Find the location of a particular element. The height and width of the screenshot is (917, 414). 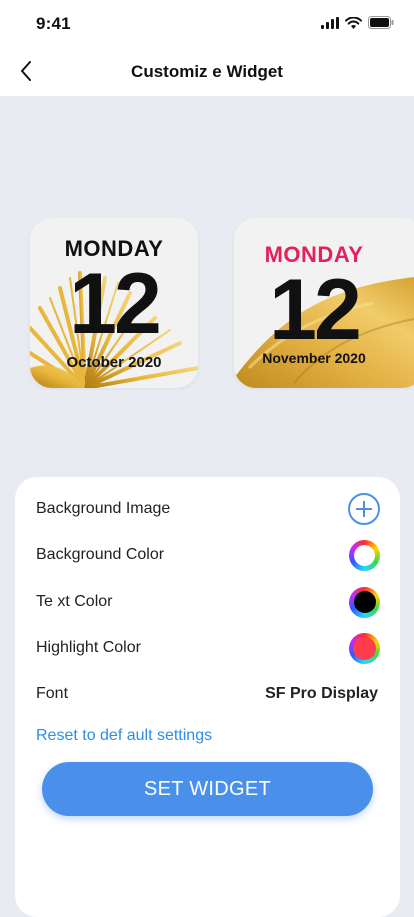

text-color-row: Te xt Color is located at coordinates (208, 602).